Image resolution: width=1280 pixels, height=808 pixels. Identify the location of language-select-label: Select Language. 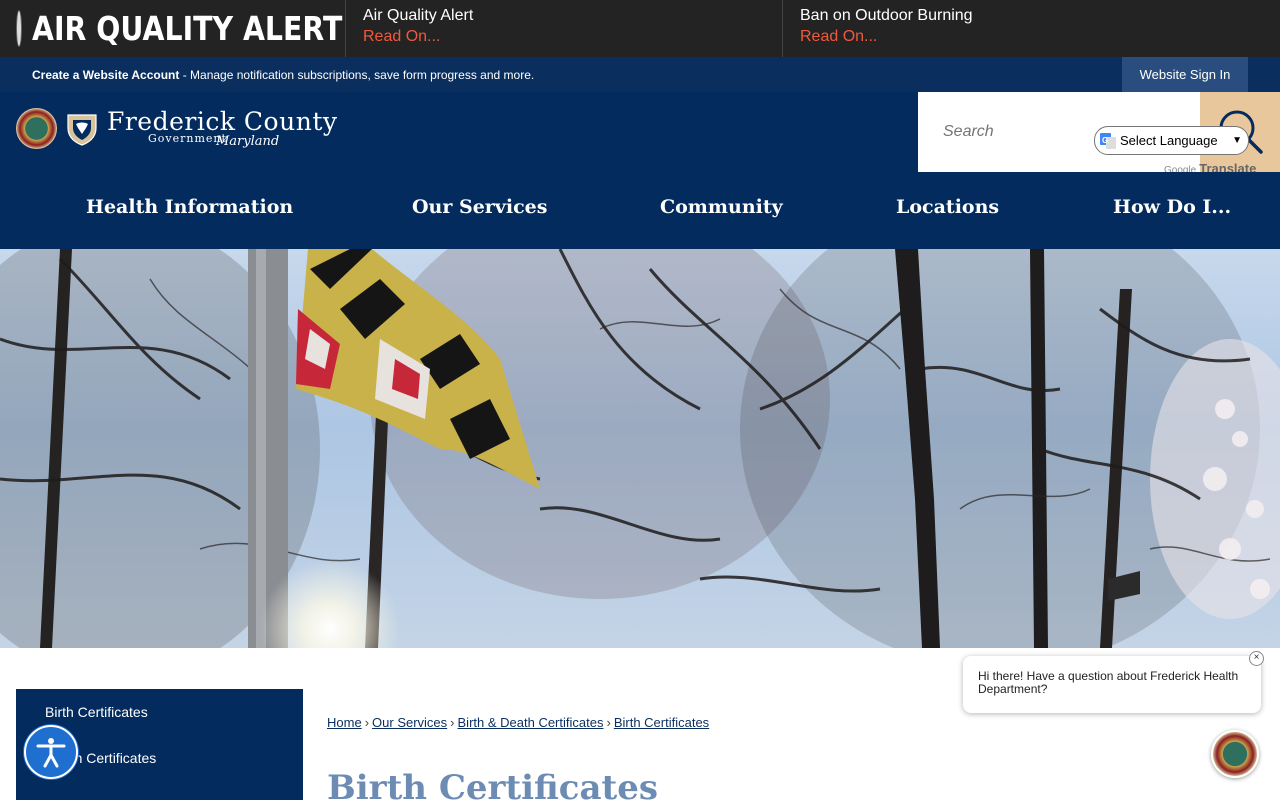
(1169, 140).